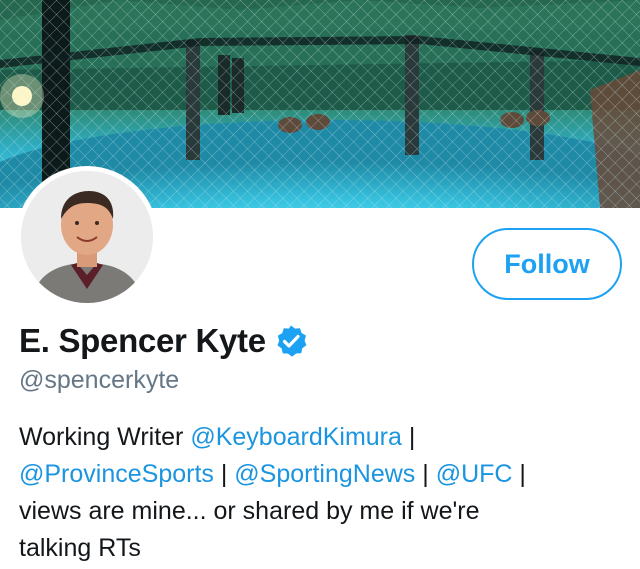 This screenshot has height=569, width=640. I want to click on profile-name-row: E. Spencer Kyte, so click(163, 341).